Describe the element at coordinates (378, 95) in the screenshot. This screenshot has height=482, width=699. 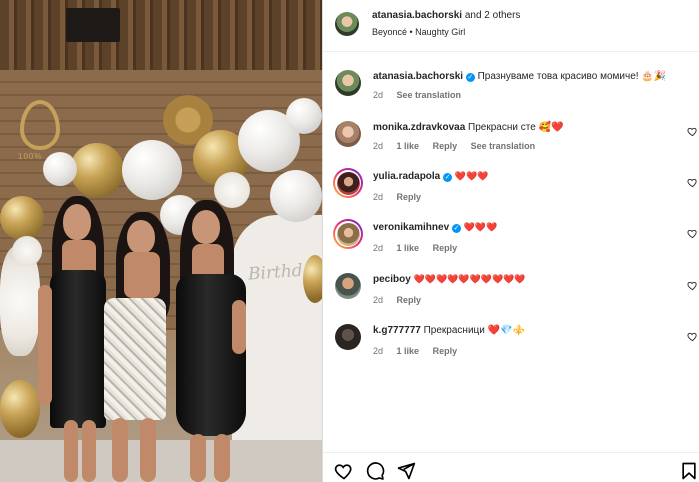
I see `caption-time: 2d` at that location.